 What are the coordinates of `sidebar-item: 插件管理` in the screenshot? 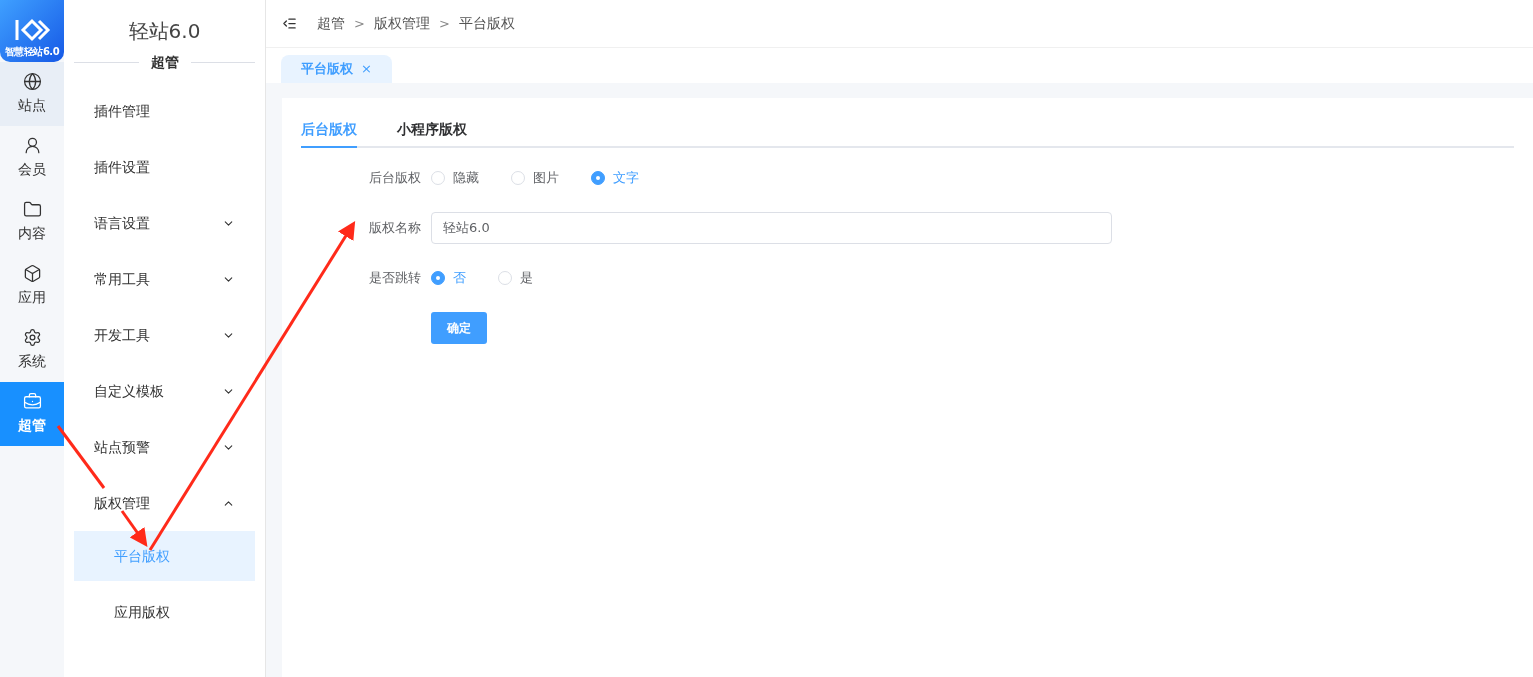 It's located at (164, 111).